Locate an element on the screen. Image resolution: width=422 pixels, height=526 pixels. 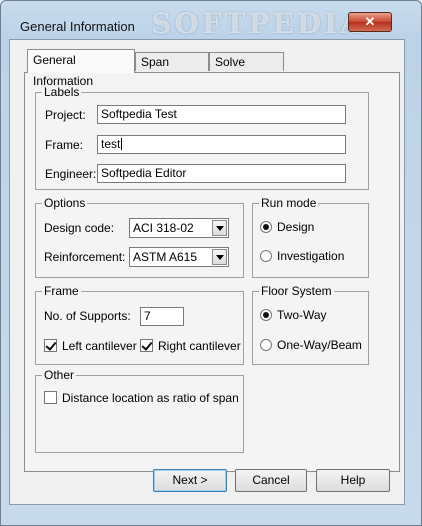
window-title: General Information is located at coordinates (77, 26).